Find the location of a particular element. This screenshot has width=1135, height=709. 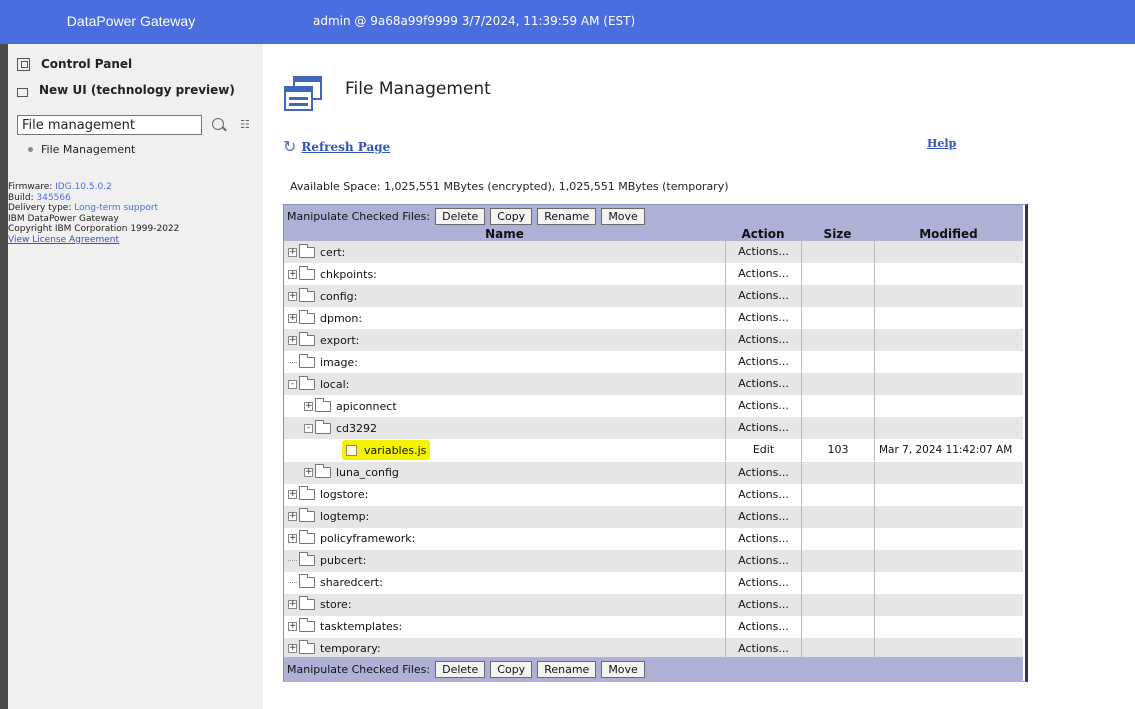

refresh-page-link: ↻ Refresh Page is located at coordinates (336, 147).